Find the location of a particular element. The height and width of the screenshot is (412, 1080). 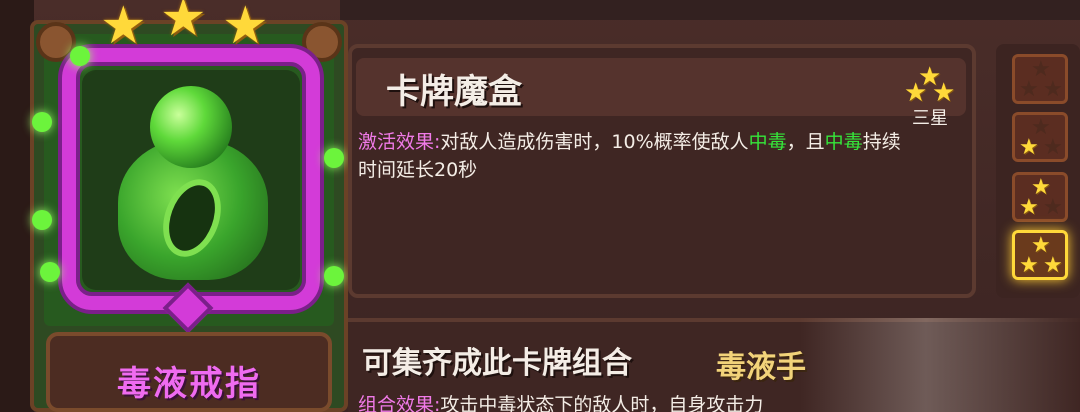

combo-title: 可集齐成此卡牌组合 is located at coordinates (497, 363).